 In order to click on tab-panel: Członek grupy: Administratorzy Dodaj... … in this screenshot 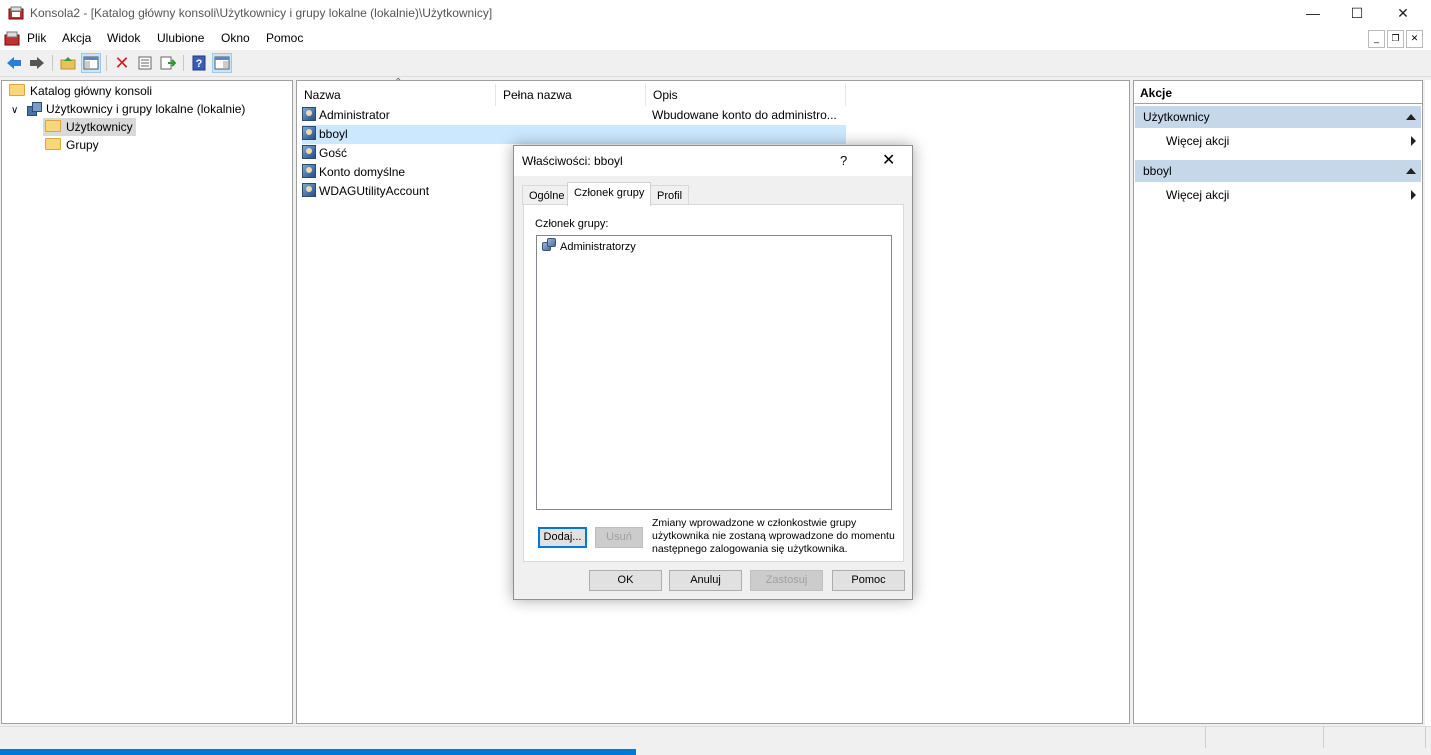, I will do `click(713, 383)`.